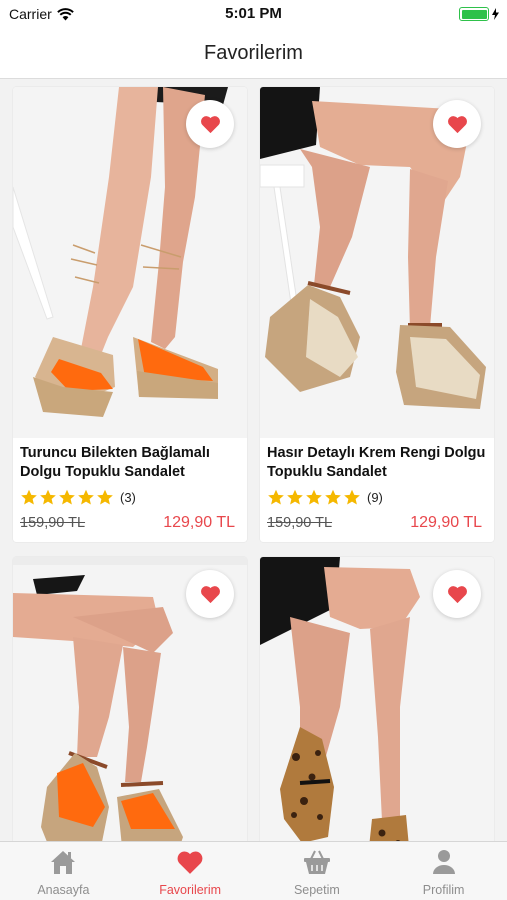 The image size is (507, 900). What do you see at coordinates (444, 862) in the screenshot?
I see `person-icon` at bounding box center [444, 862].